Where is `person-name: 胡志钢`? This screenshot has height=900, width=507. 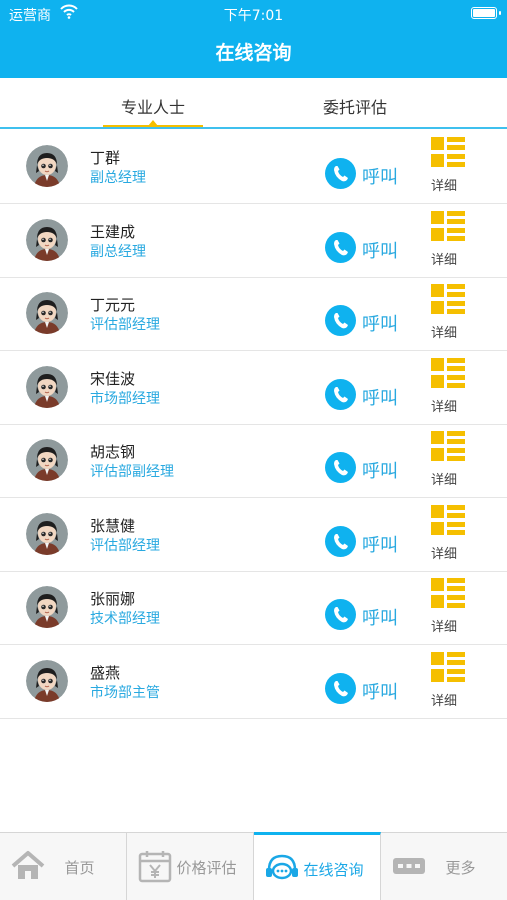 person-name: 胡志钢 is located at coordinates (113, 452).